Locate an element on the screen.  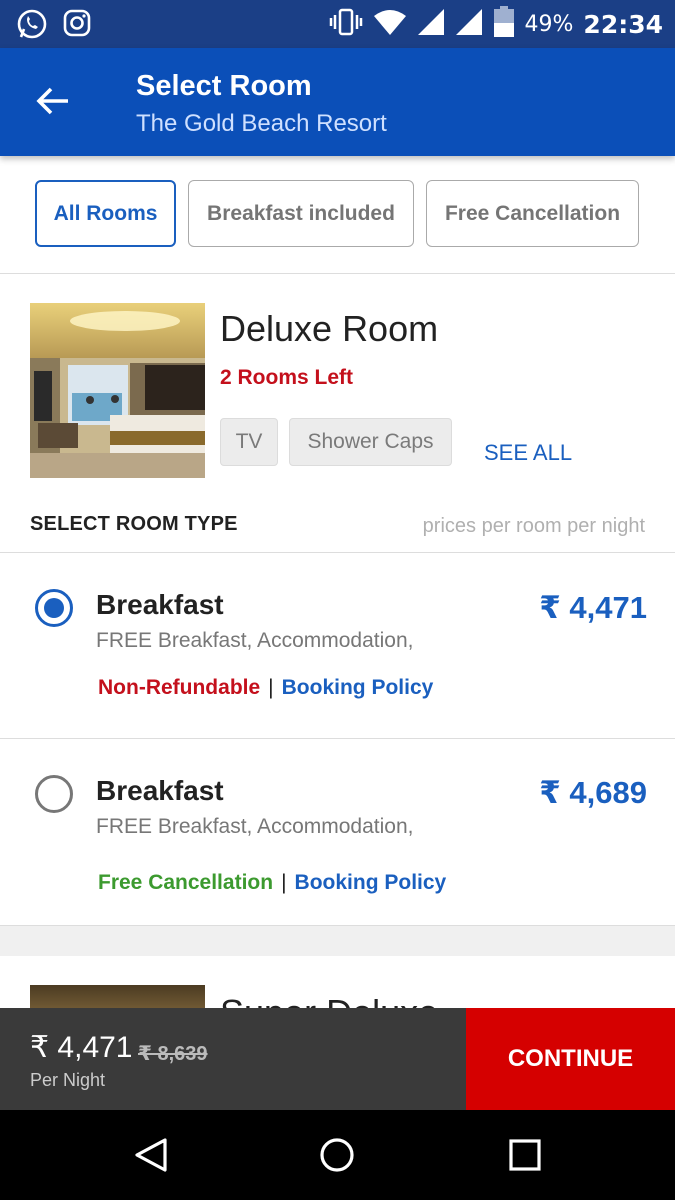
per-night-label: Per Night is located at coordinates (68, 1080).